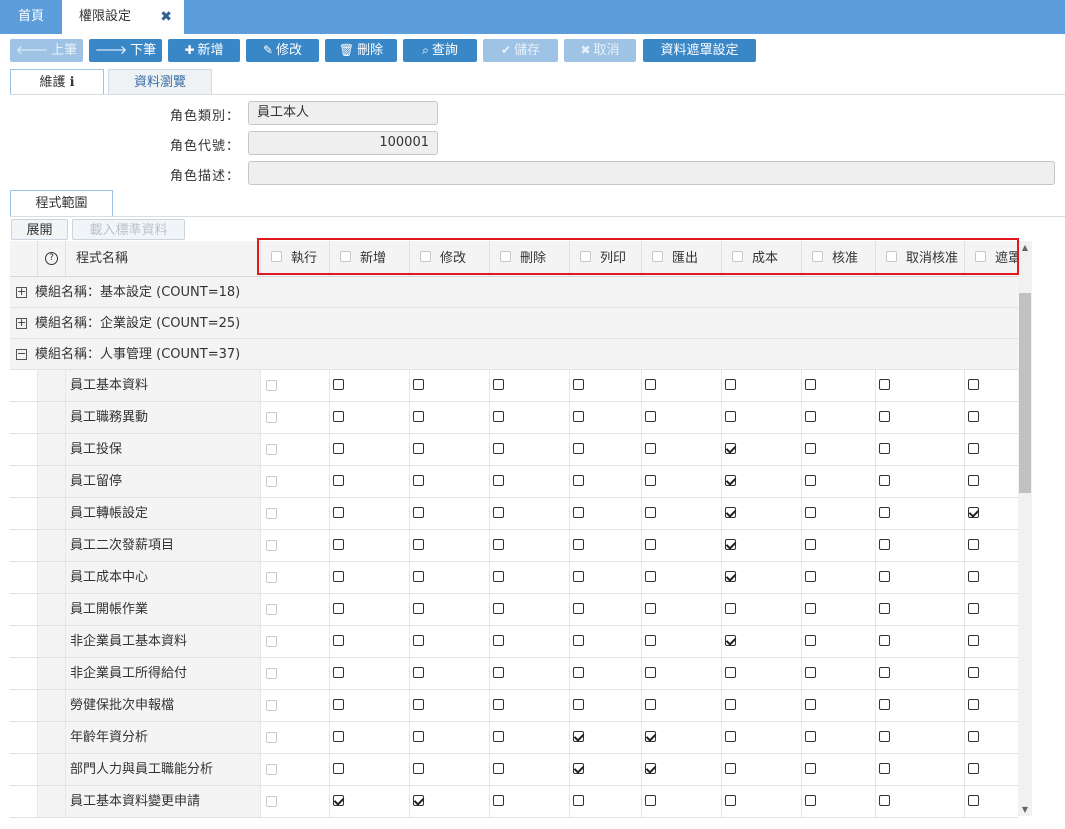 The height and width of the screenshot is (829, 1065). I want to click on expand-icon: +, so click(21, 292).